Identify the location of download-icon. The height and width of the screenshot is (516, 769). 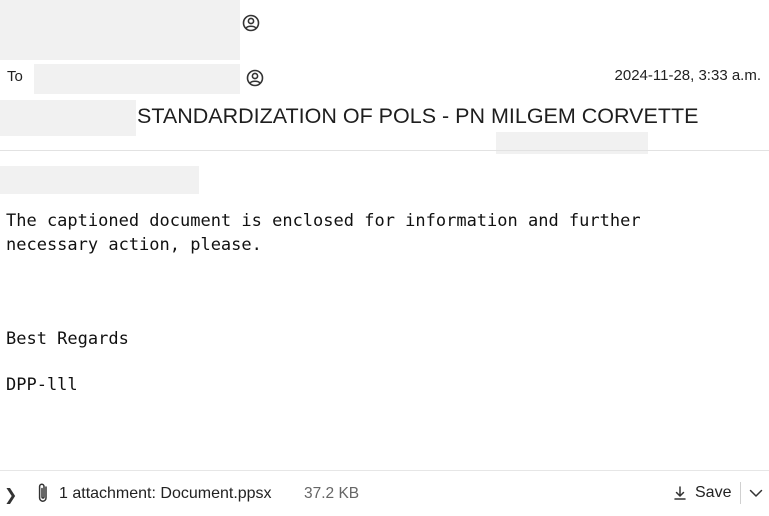
(680, 493).